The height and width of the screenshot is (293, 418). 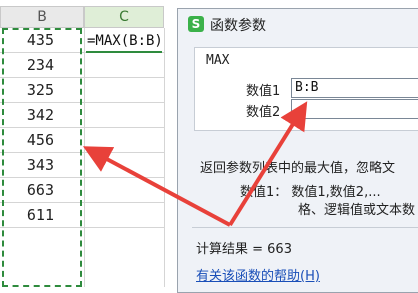 I want to click on divider, so click(x=305, y=227).